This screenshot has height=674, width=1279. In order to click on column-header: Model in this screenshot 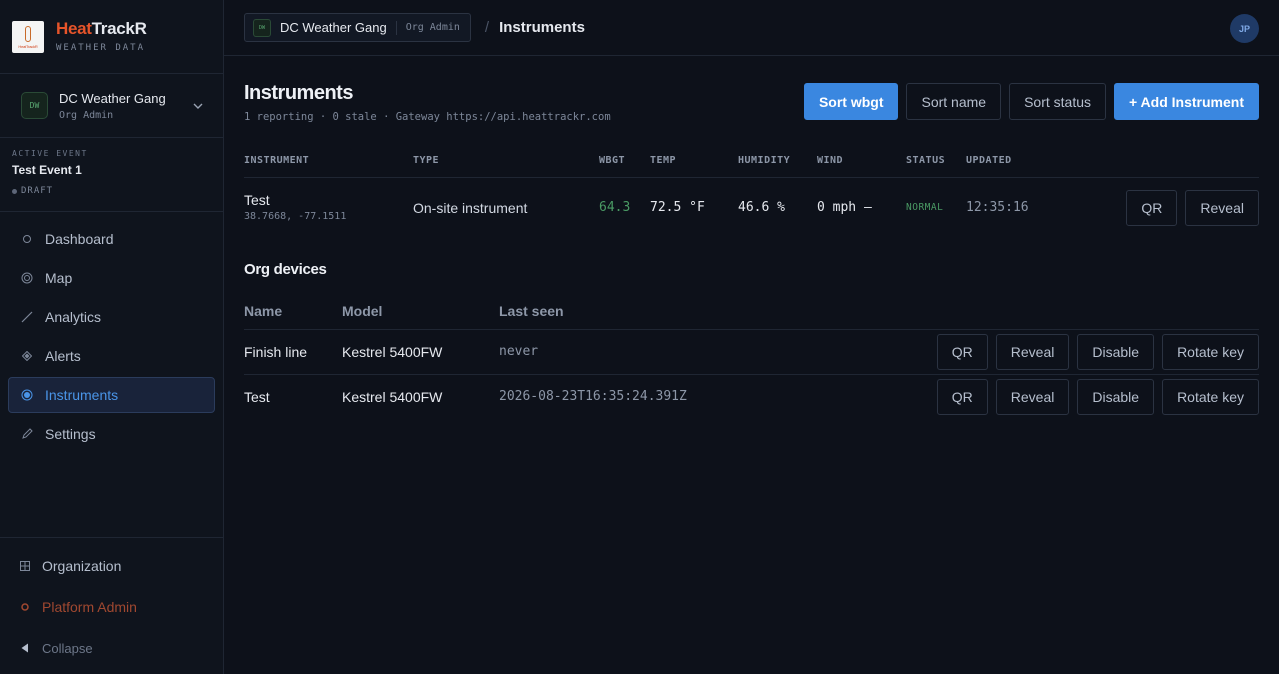, I will do `click(362, 311)`.